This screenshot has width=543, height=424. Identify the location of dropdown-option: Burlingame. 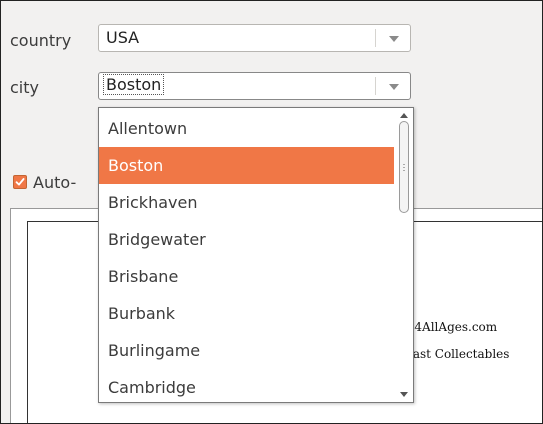
(246, 350).